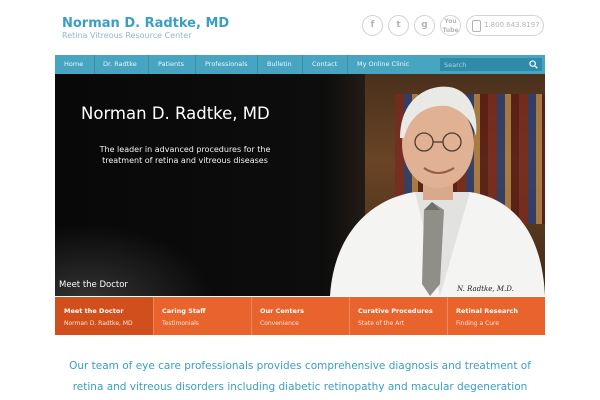  Describe the element at coordinates (478, 323) in the screenshot. I see `tab-subtitle: Finding a Cure` at that location.